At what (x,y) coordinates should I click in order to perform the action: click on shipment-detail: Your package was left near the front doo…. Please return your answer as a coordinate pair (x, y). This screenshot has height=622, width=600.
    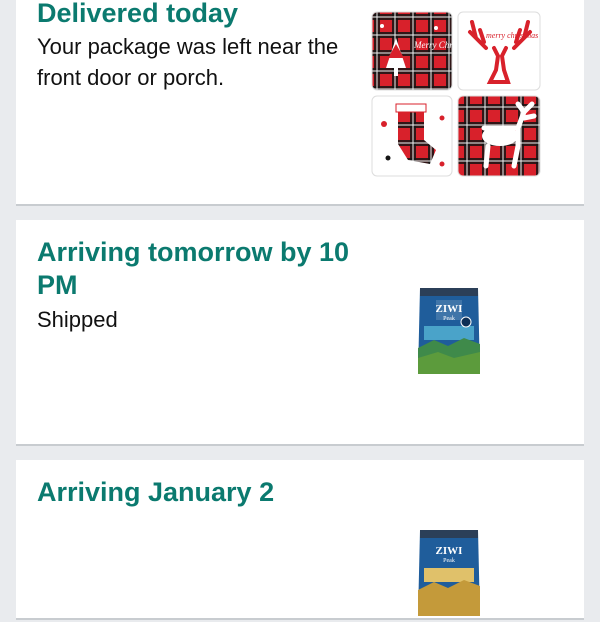
    Looking at the image, I should click on (188, 62).